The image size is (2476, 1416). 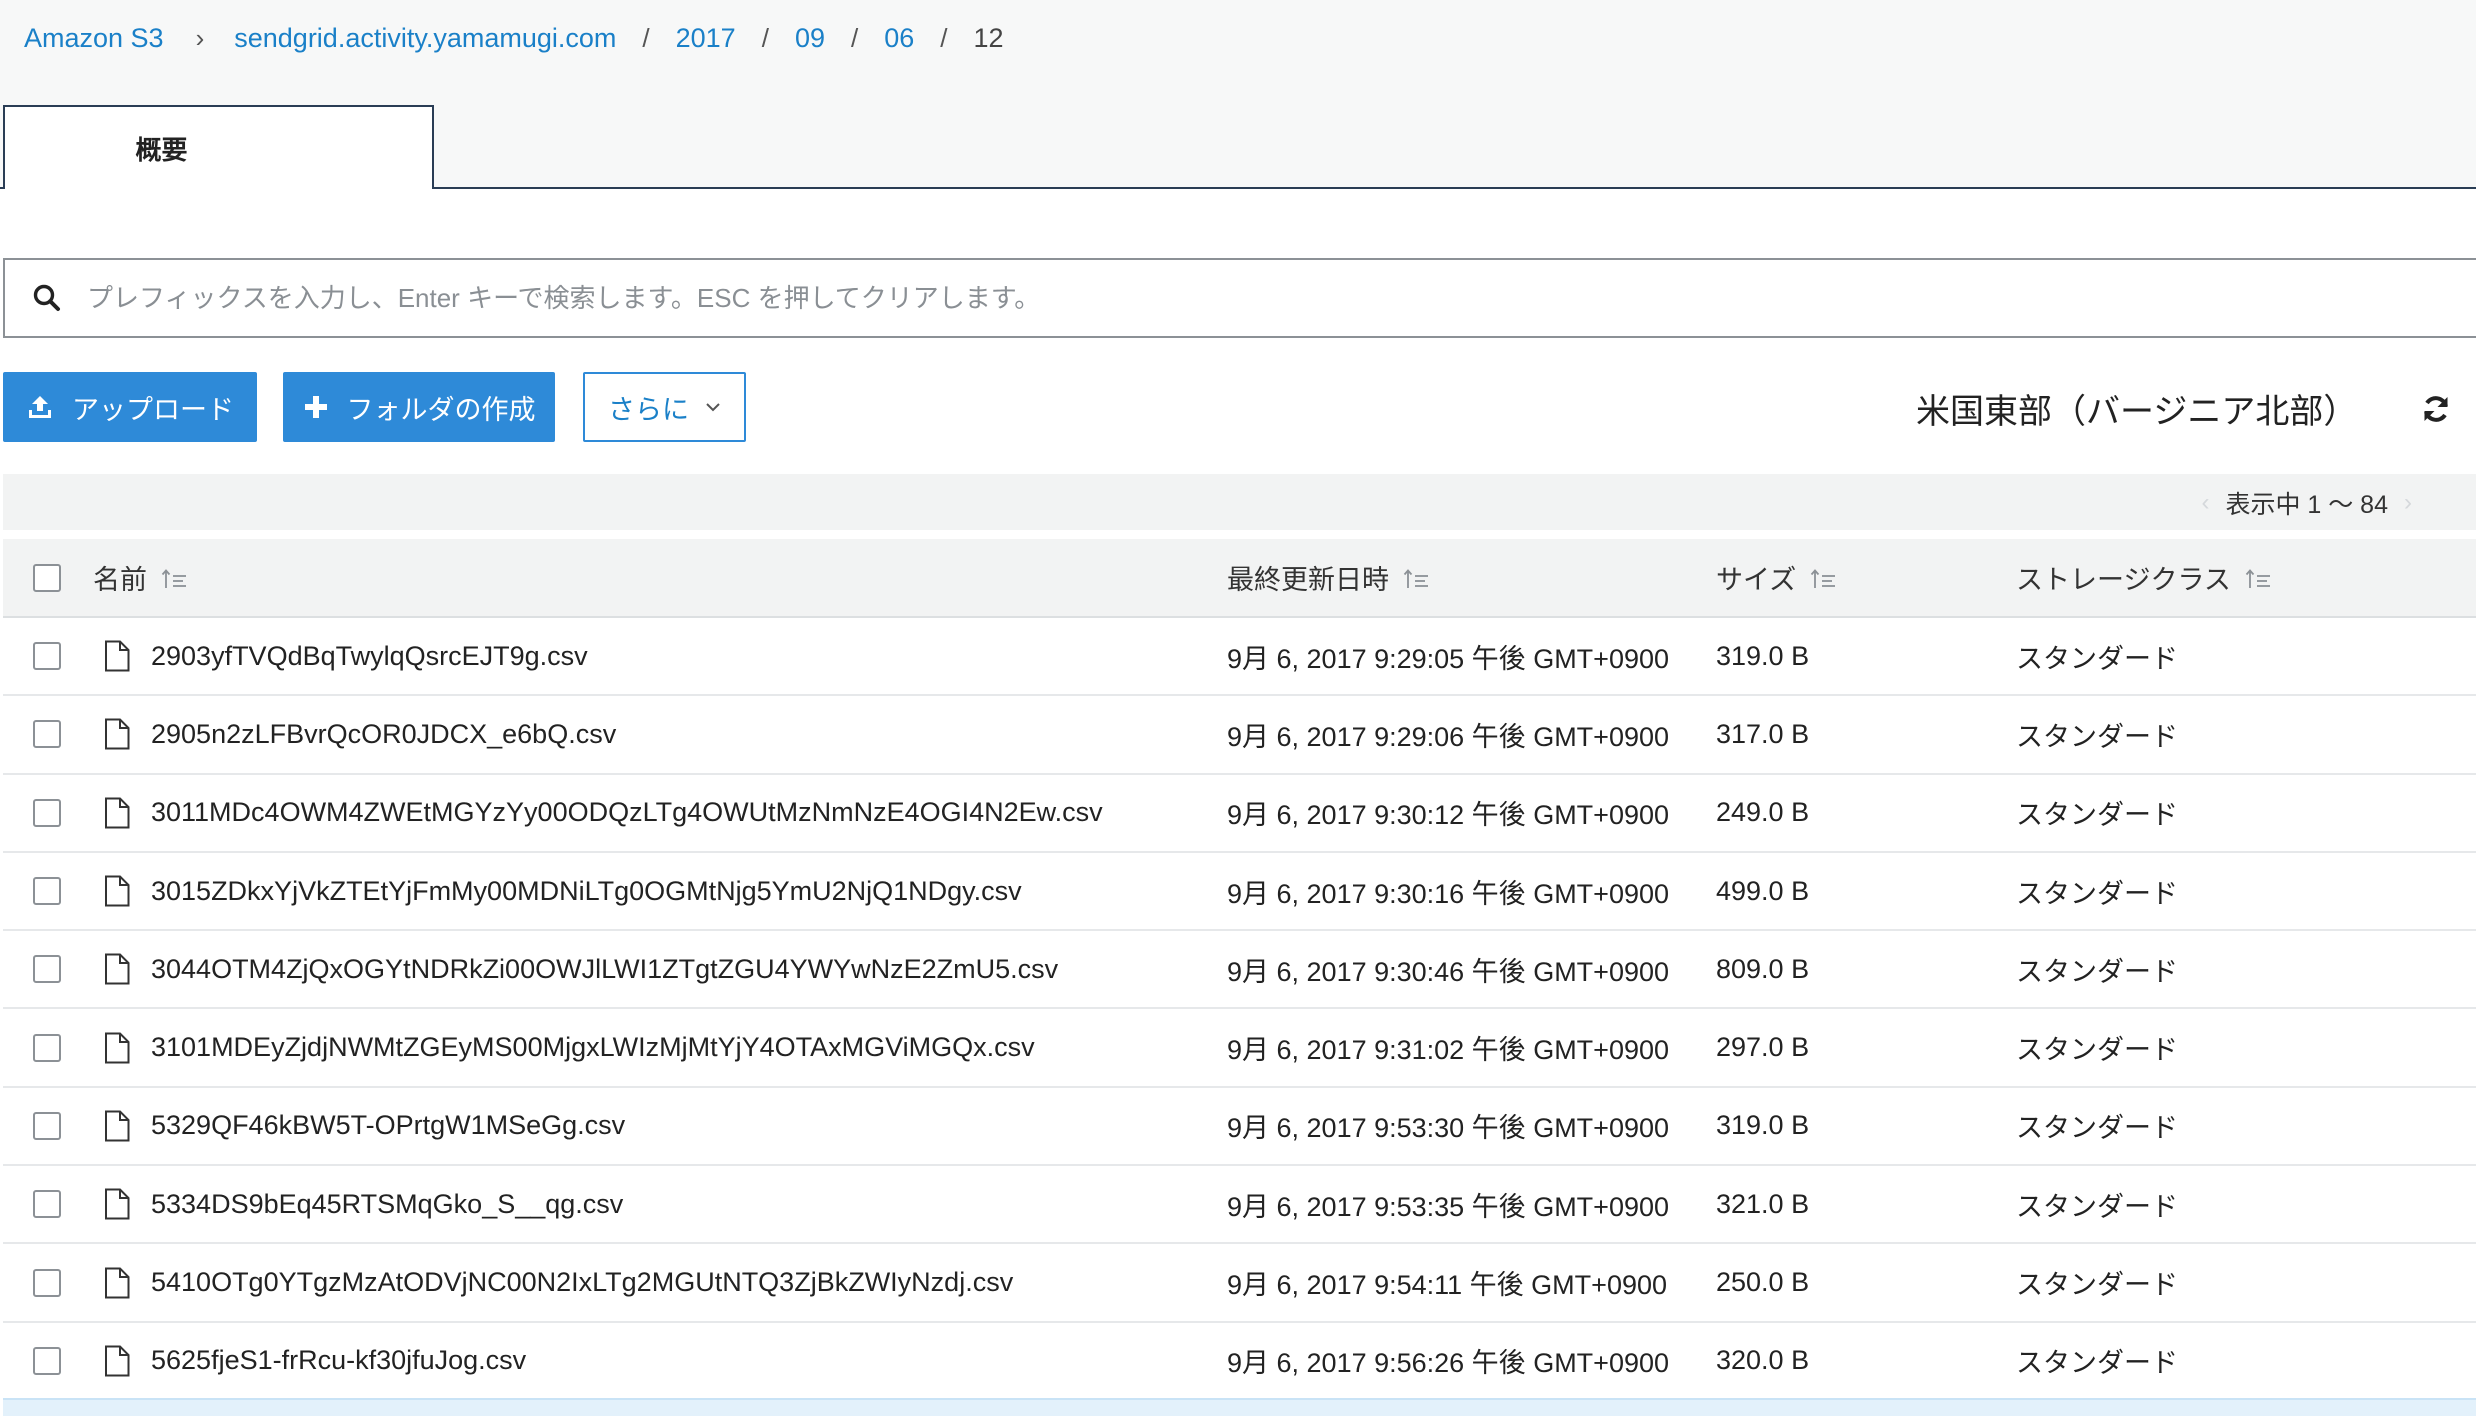 I want to click on modified-cell: 9月 6, 2017 9:56:26 午後 GMT+0900, so click(x=1448, y=1363).